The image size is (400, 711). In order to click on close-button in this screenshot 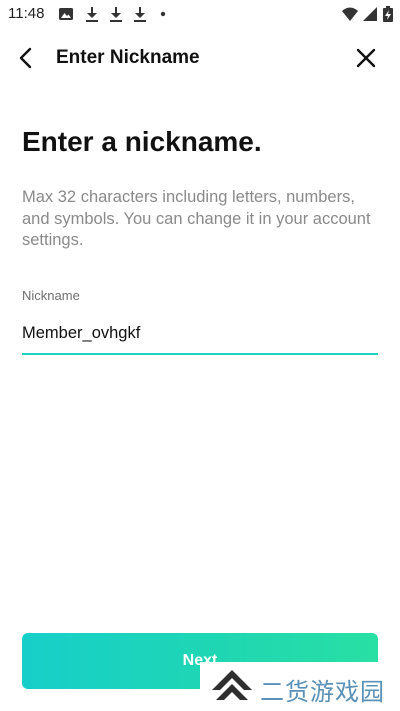, I will do `click(366, 58)`.